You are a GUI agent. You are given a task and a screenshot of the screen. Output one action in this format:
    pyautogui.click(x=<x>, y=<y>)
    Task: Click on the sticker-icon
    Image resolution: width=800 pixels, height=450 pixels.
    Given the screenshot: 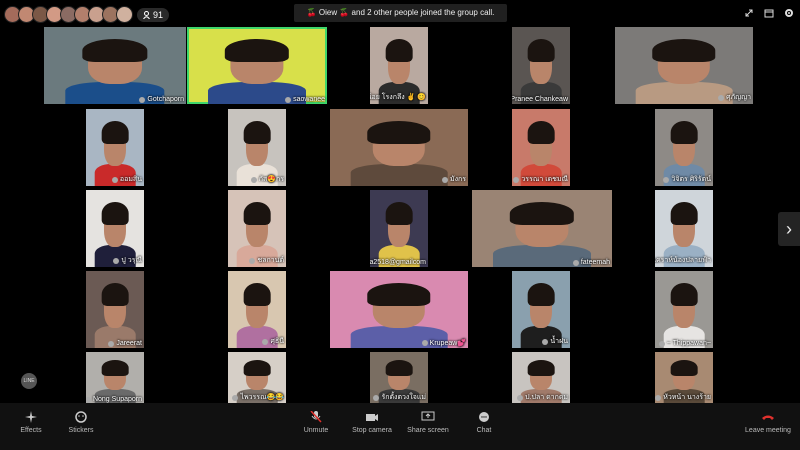 What is the action you would take?
    pyautogui.click(x=81, y=417)
    